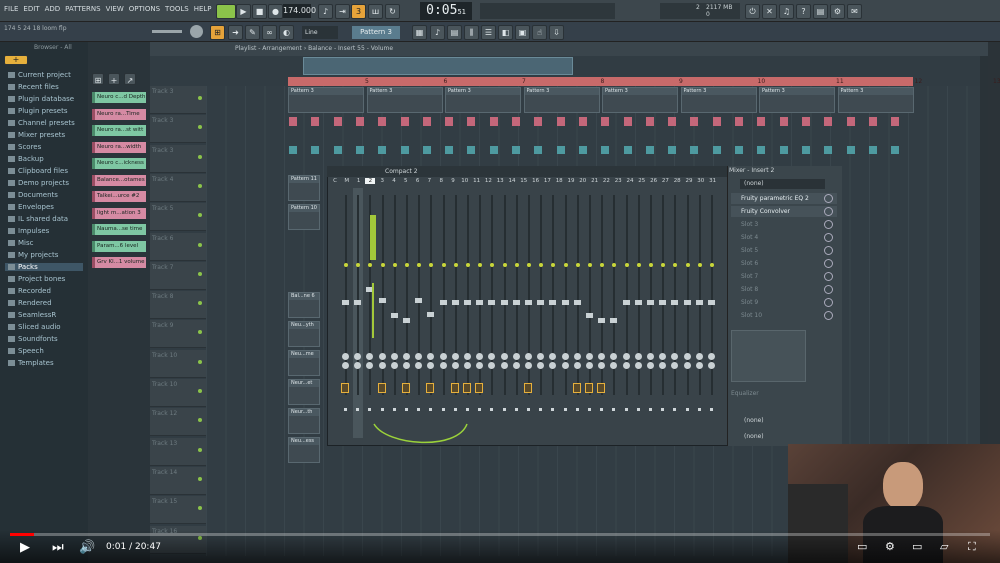 The height and width of the screenshot is (563, 1000). I want to click on channel-button: Talkei...urce #2, so click(119, 196).